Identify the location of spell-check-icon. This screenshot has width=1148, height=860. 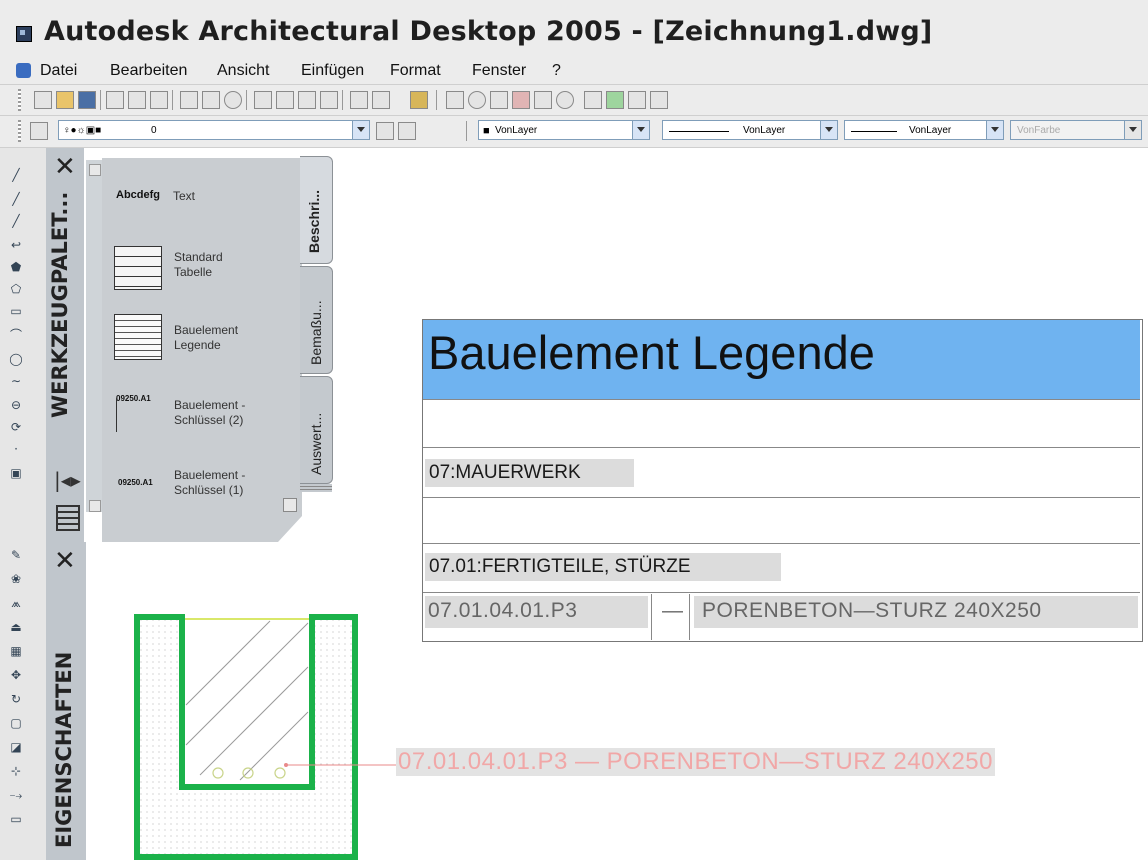
(189, 100).